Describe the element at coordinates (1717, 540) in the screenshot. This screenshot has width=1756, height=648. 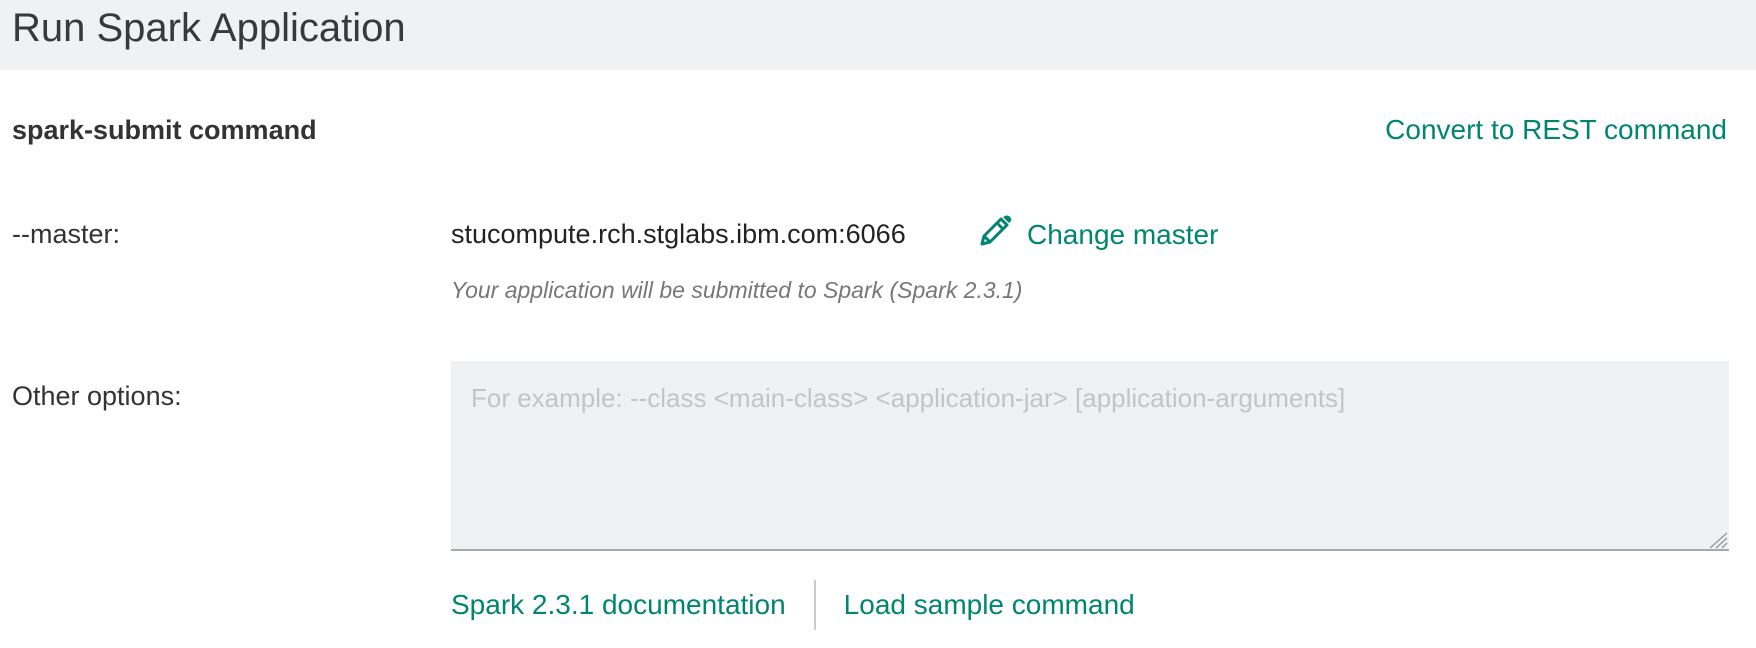
I see `resize-handle-icon` at that location.